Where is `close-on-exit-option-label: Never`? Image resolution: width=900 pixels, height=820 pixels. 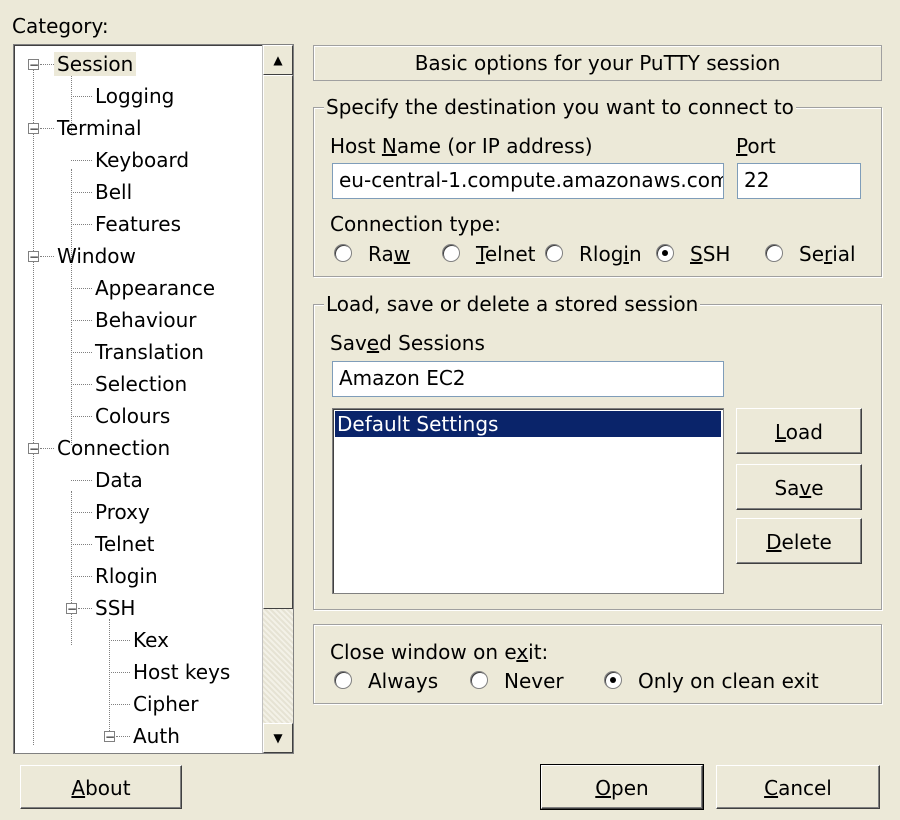
close-on-exit-option-label: Never is located at coordinates (534, 681).